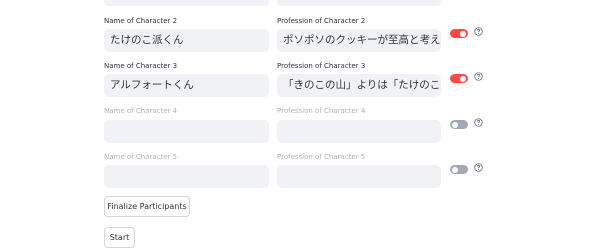  I want to click on name-label-2: Name of Character 2, so click(141, 21).